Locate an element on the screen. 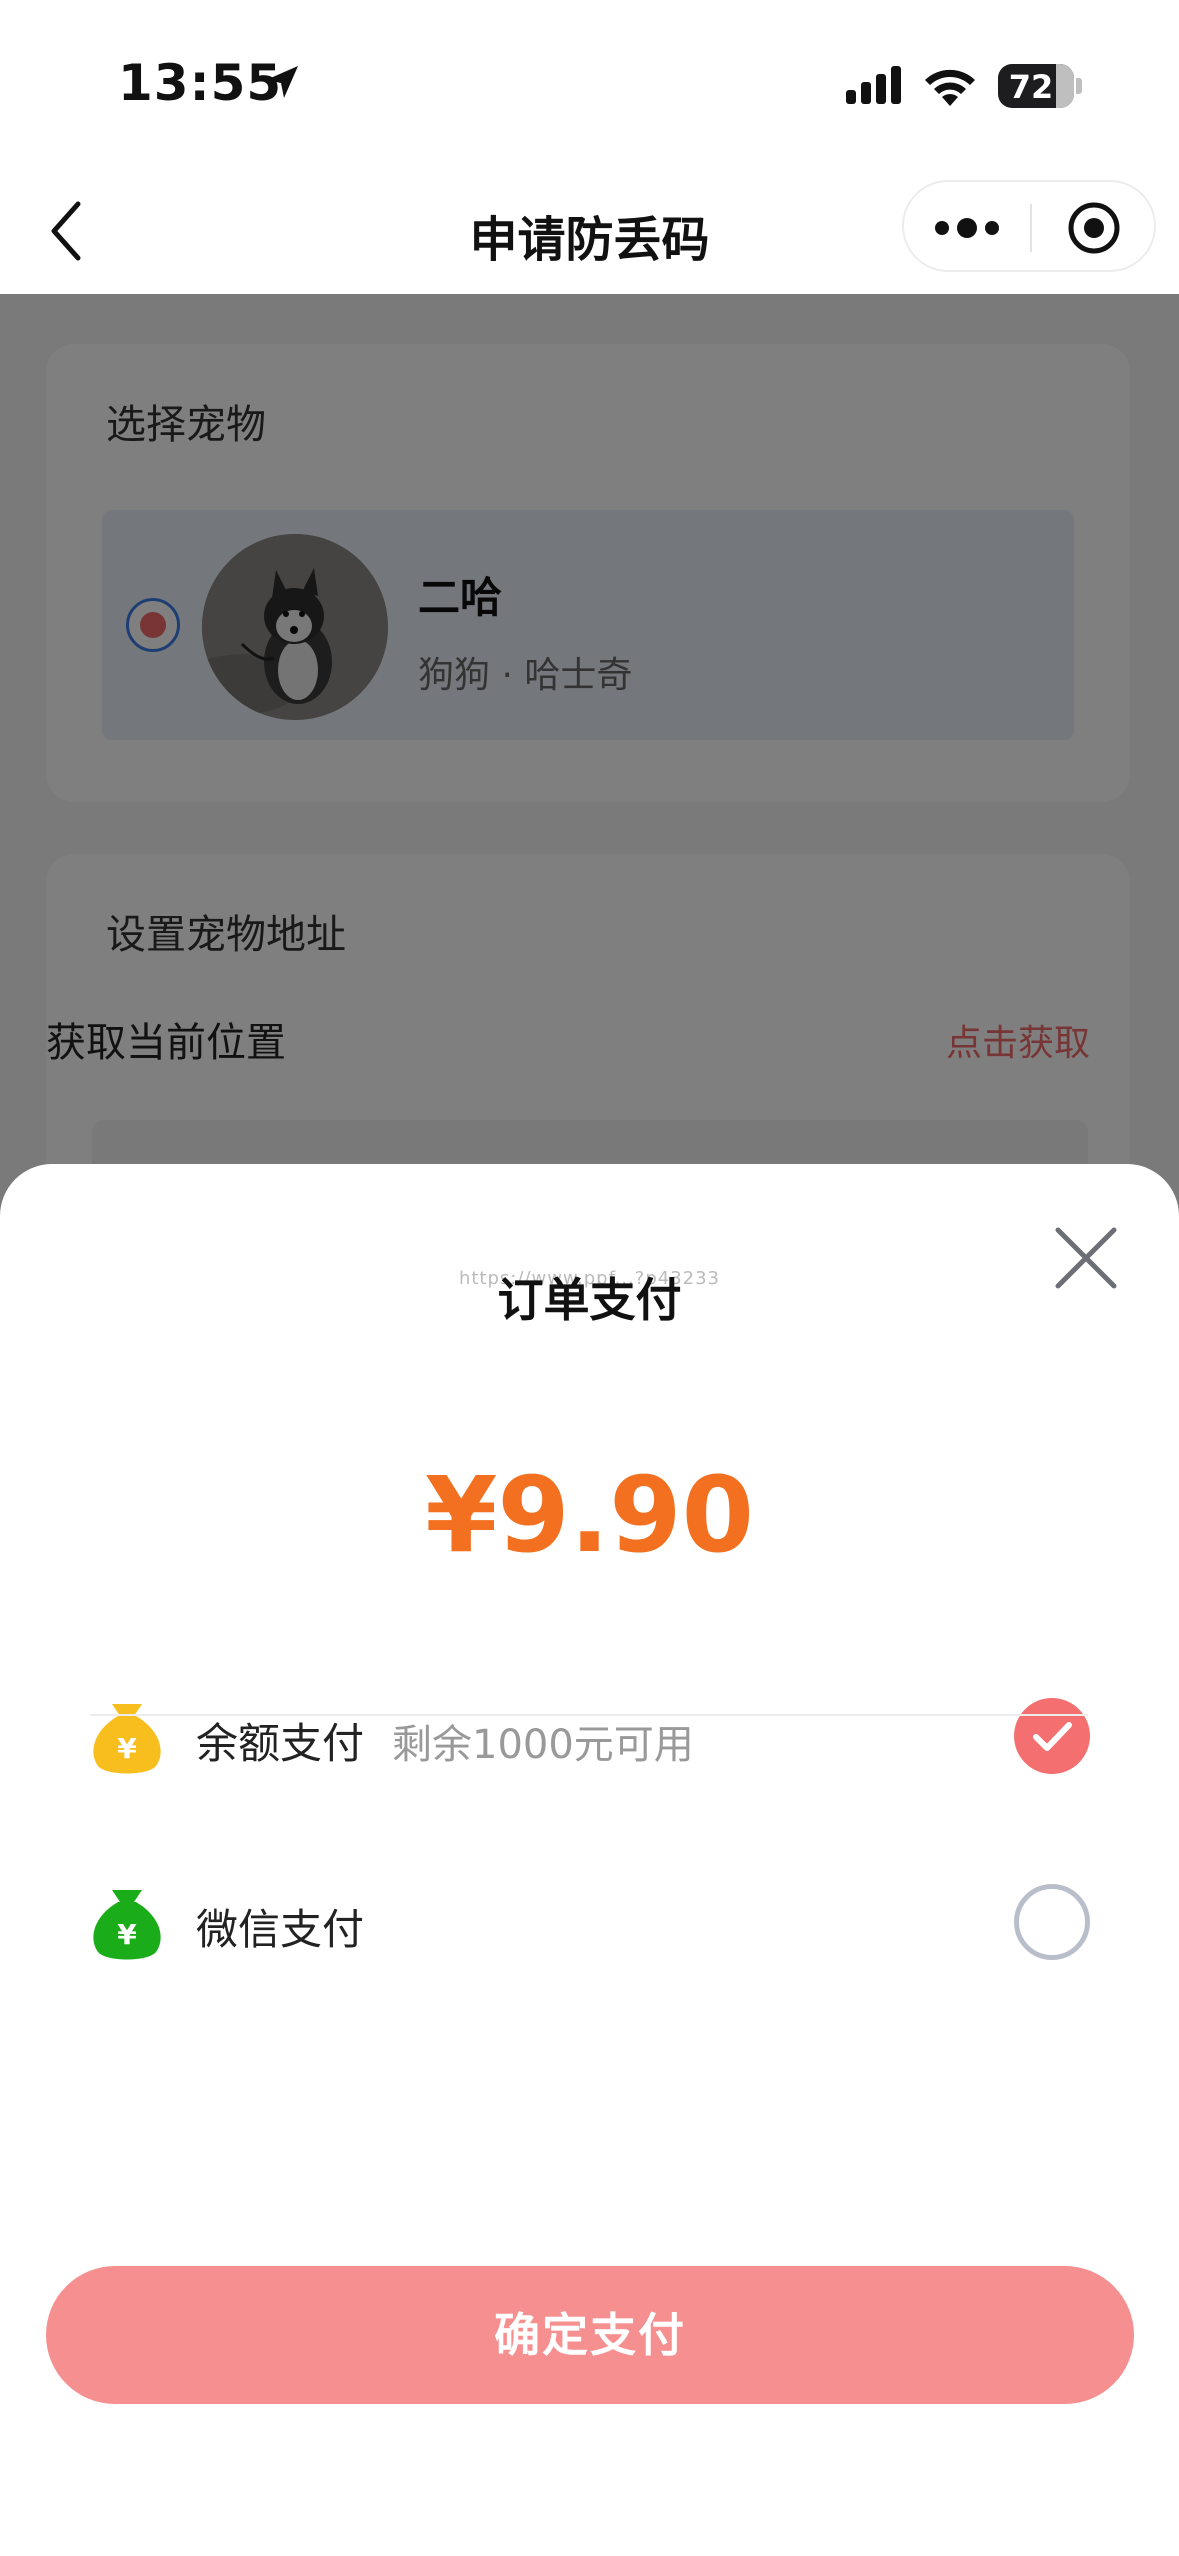 The height and width of the screenshot is (2556, 1179). capsule-divider is located at coordinates (1031, 228).